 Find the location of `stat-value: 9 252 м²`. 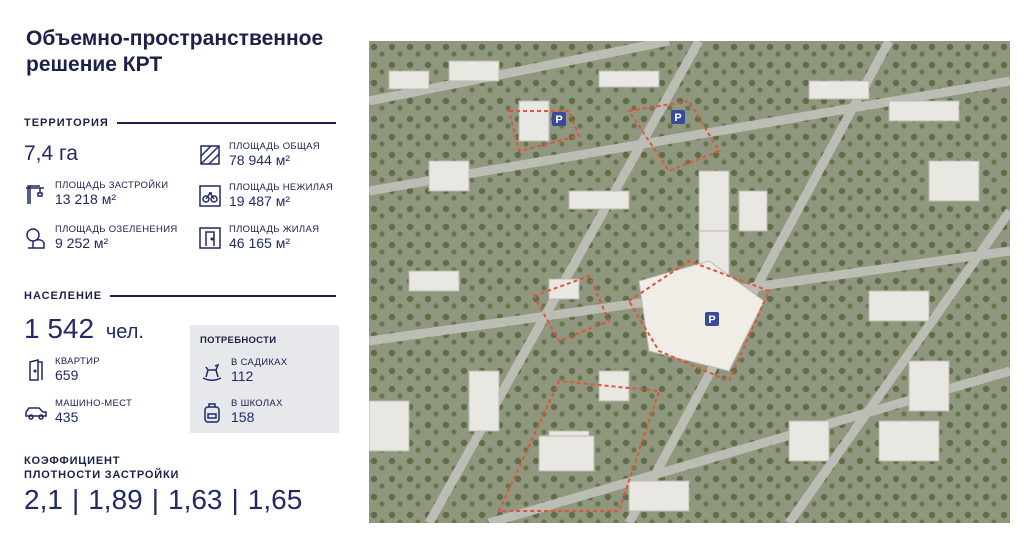

stat-value: 9 252 м² is located at coordinates (82, 243).